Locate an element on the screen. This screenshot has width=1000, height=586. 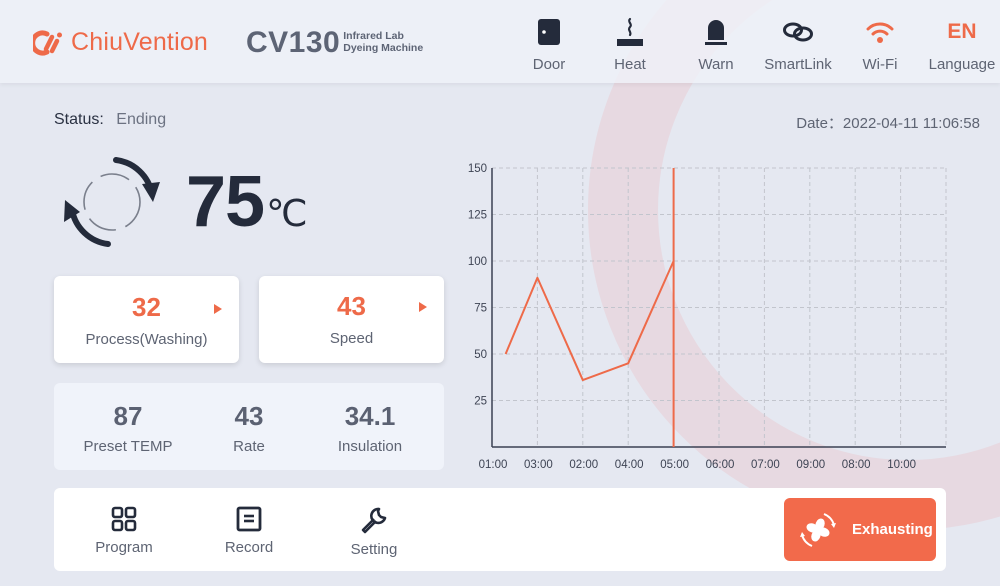
header-item-label: Warn is located at coordinates (716, 64).